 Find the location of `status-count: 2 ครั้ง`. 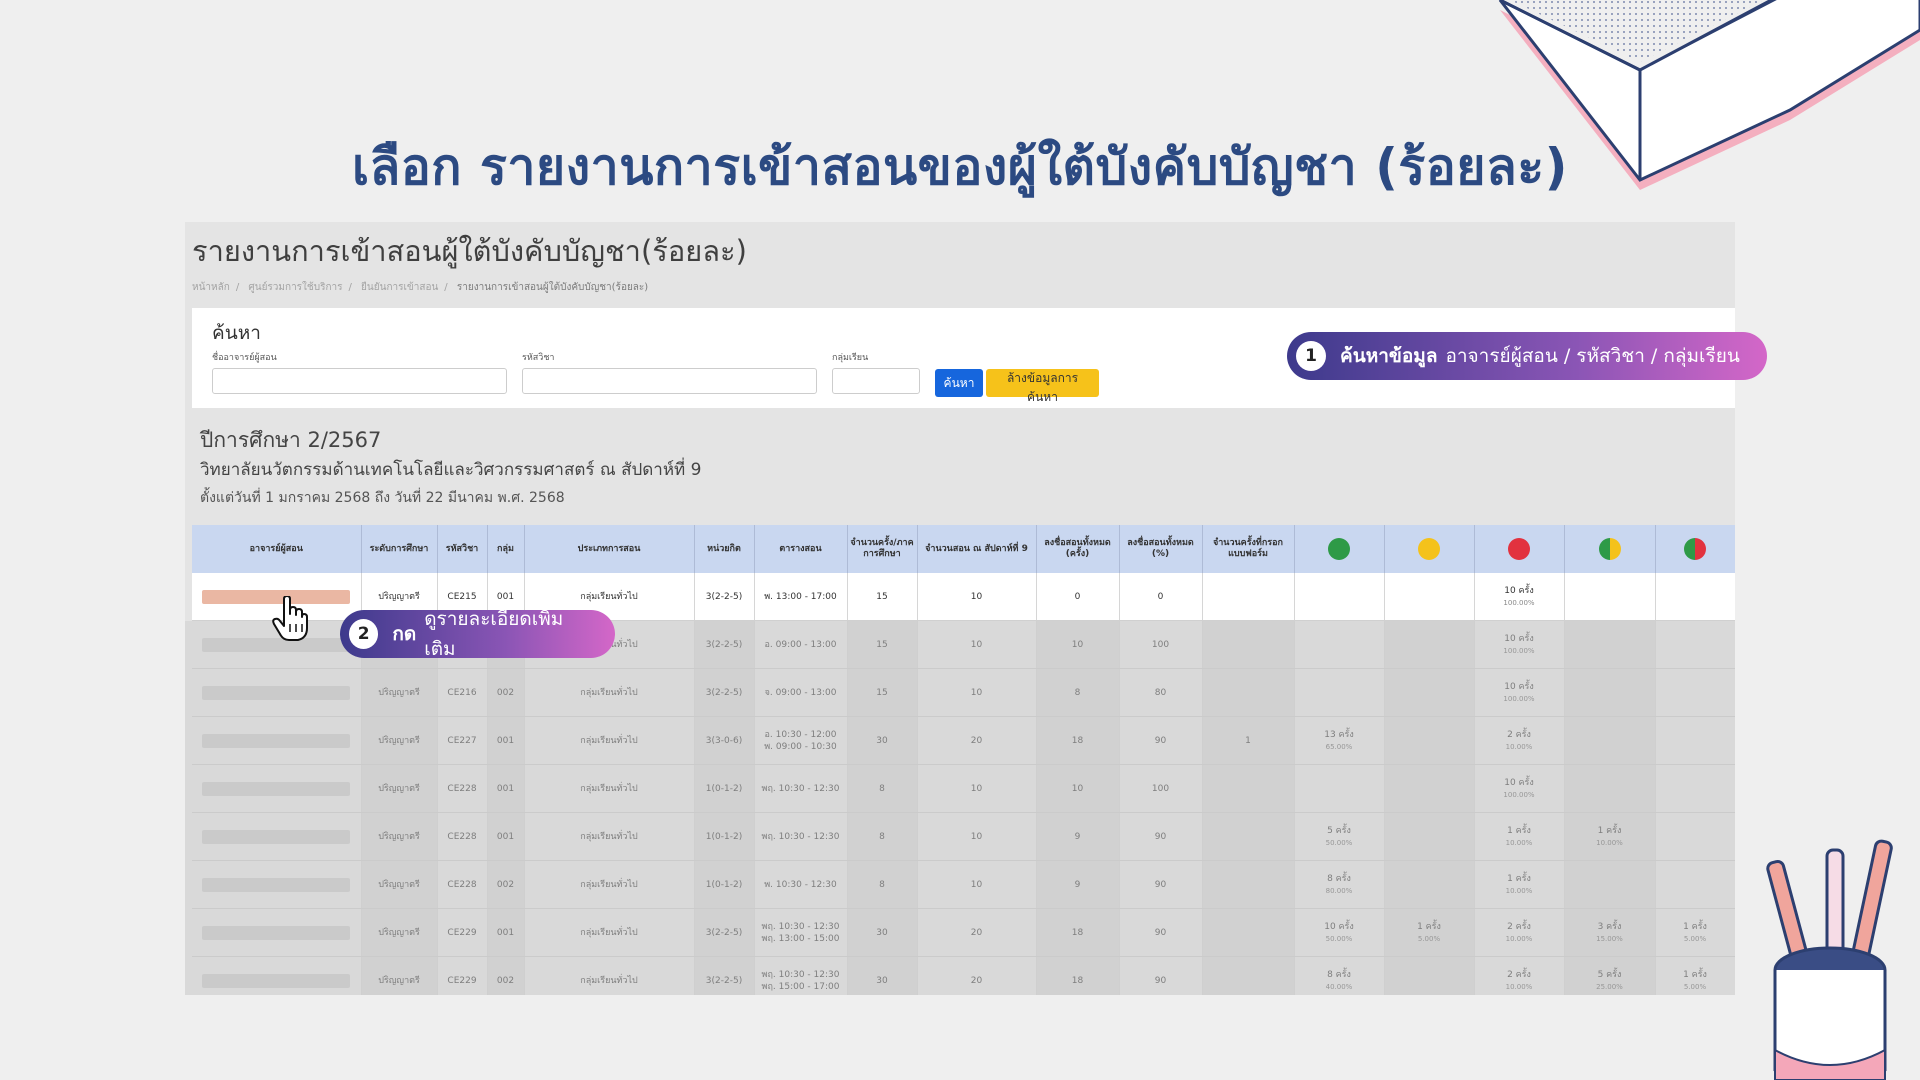

status-count: 2 ครั้ง is located at coordinates (1519, 926).